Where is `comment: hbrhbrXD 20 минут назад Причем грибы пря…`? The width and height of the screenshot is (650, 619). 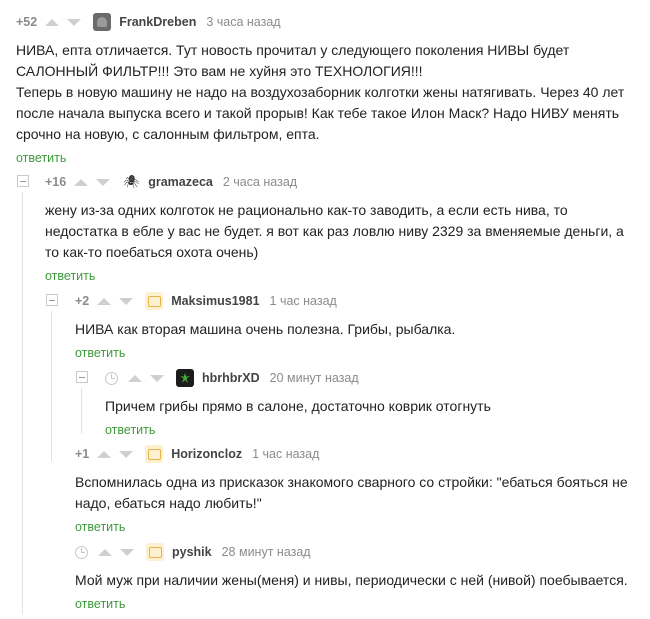 comment: hbrhbrXD 20 минут назад Причем грибы пря… is located at coordinates (370, 403).